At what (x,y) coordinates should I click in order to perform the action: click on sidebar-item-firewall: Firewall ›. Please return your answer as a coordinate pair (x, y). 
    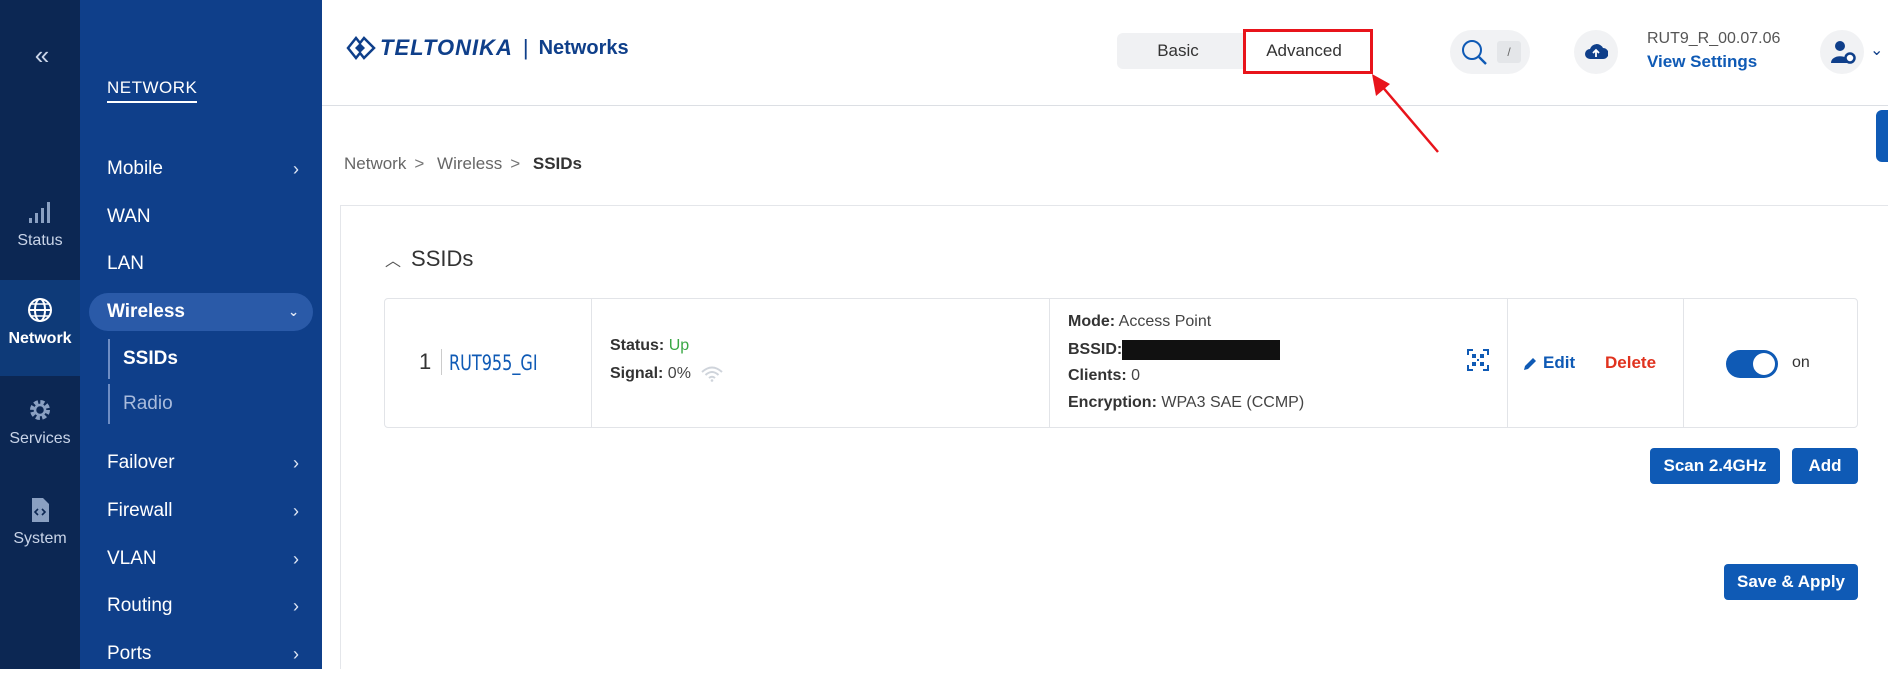
    Looking at the image, I should click on (201, 511).